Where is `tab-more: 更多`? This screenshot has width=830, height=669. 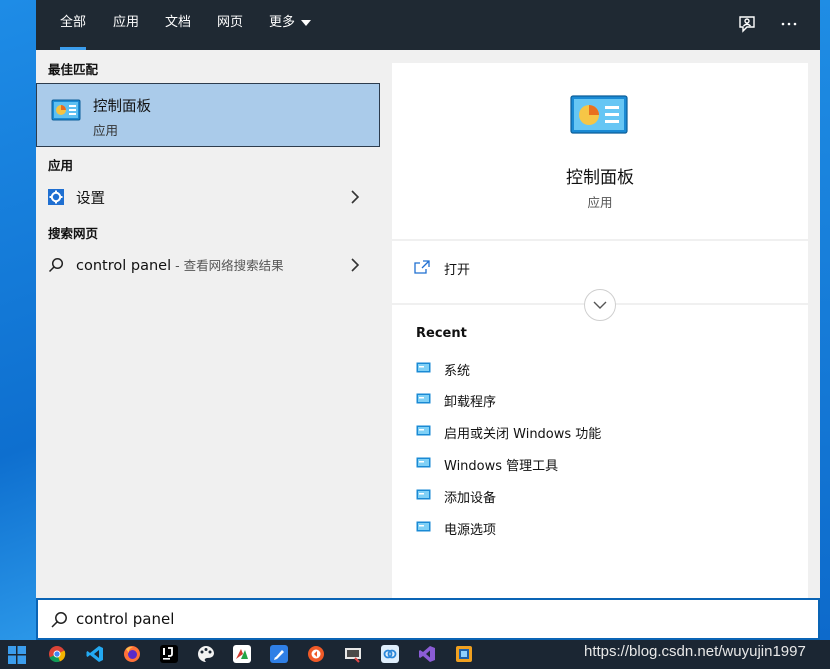
tab-more: 更多 is located at coordinates (290, 25).